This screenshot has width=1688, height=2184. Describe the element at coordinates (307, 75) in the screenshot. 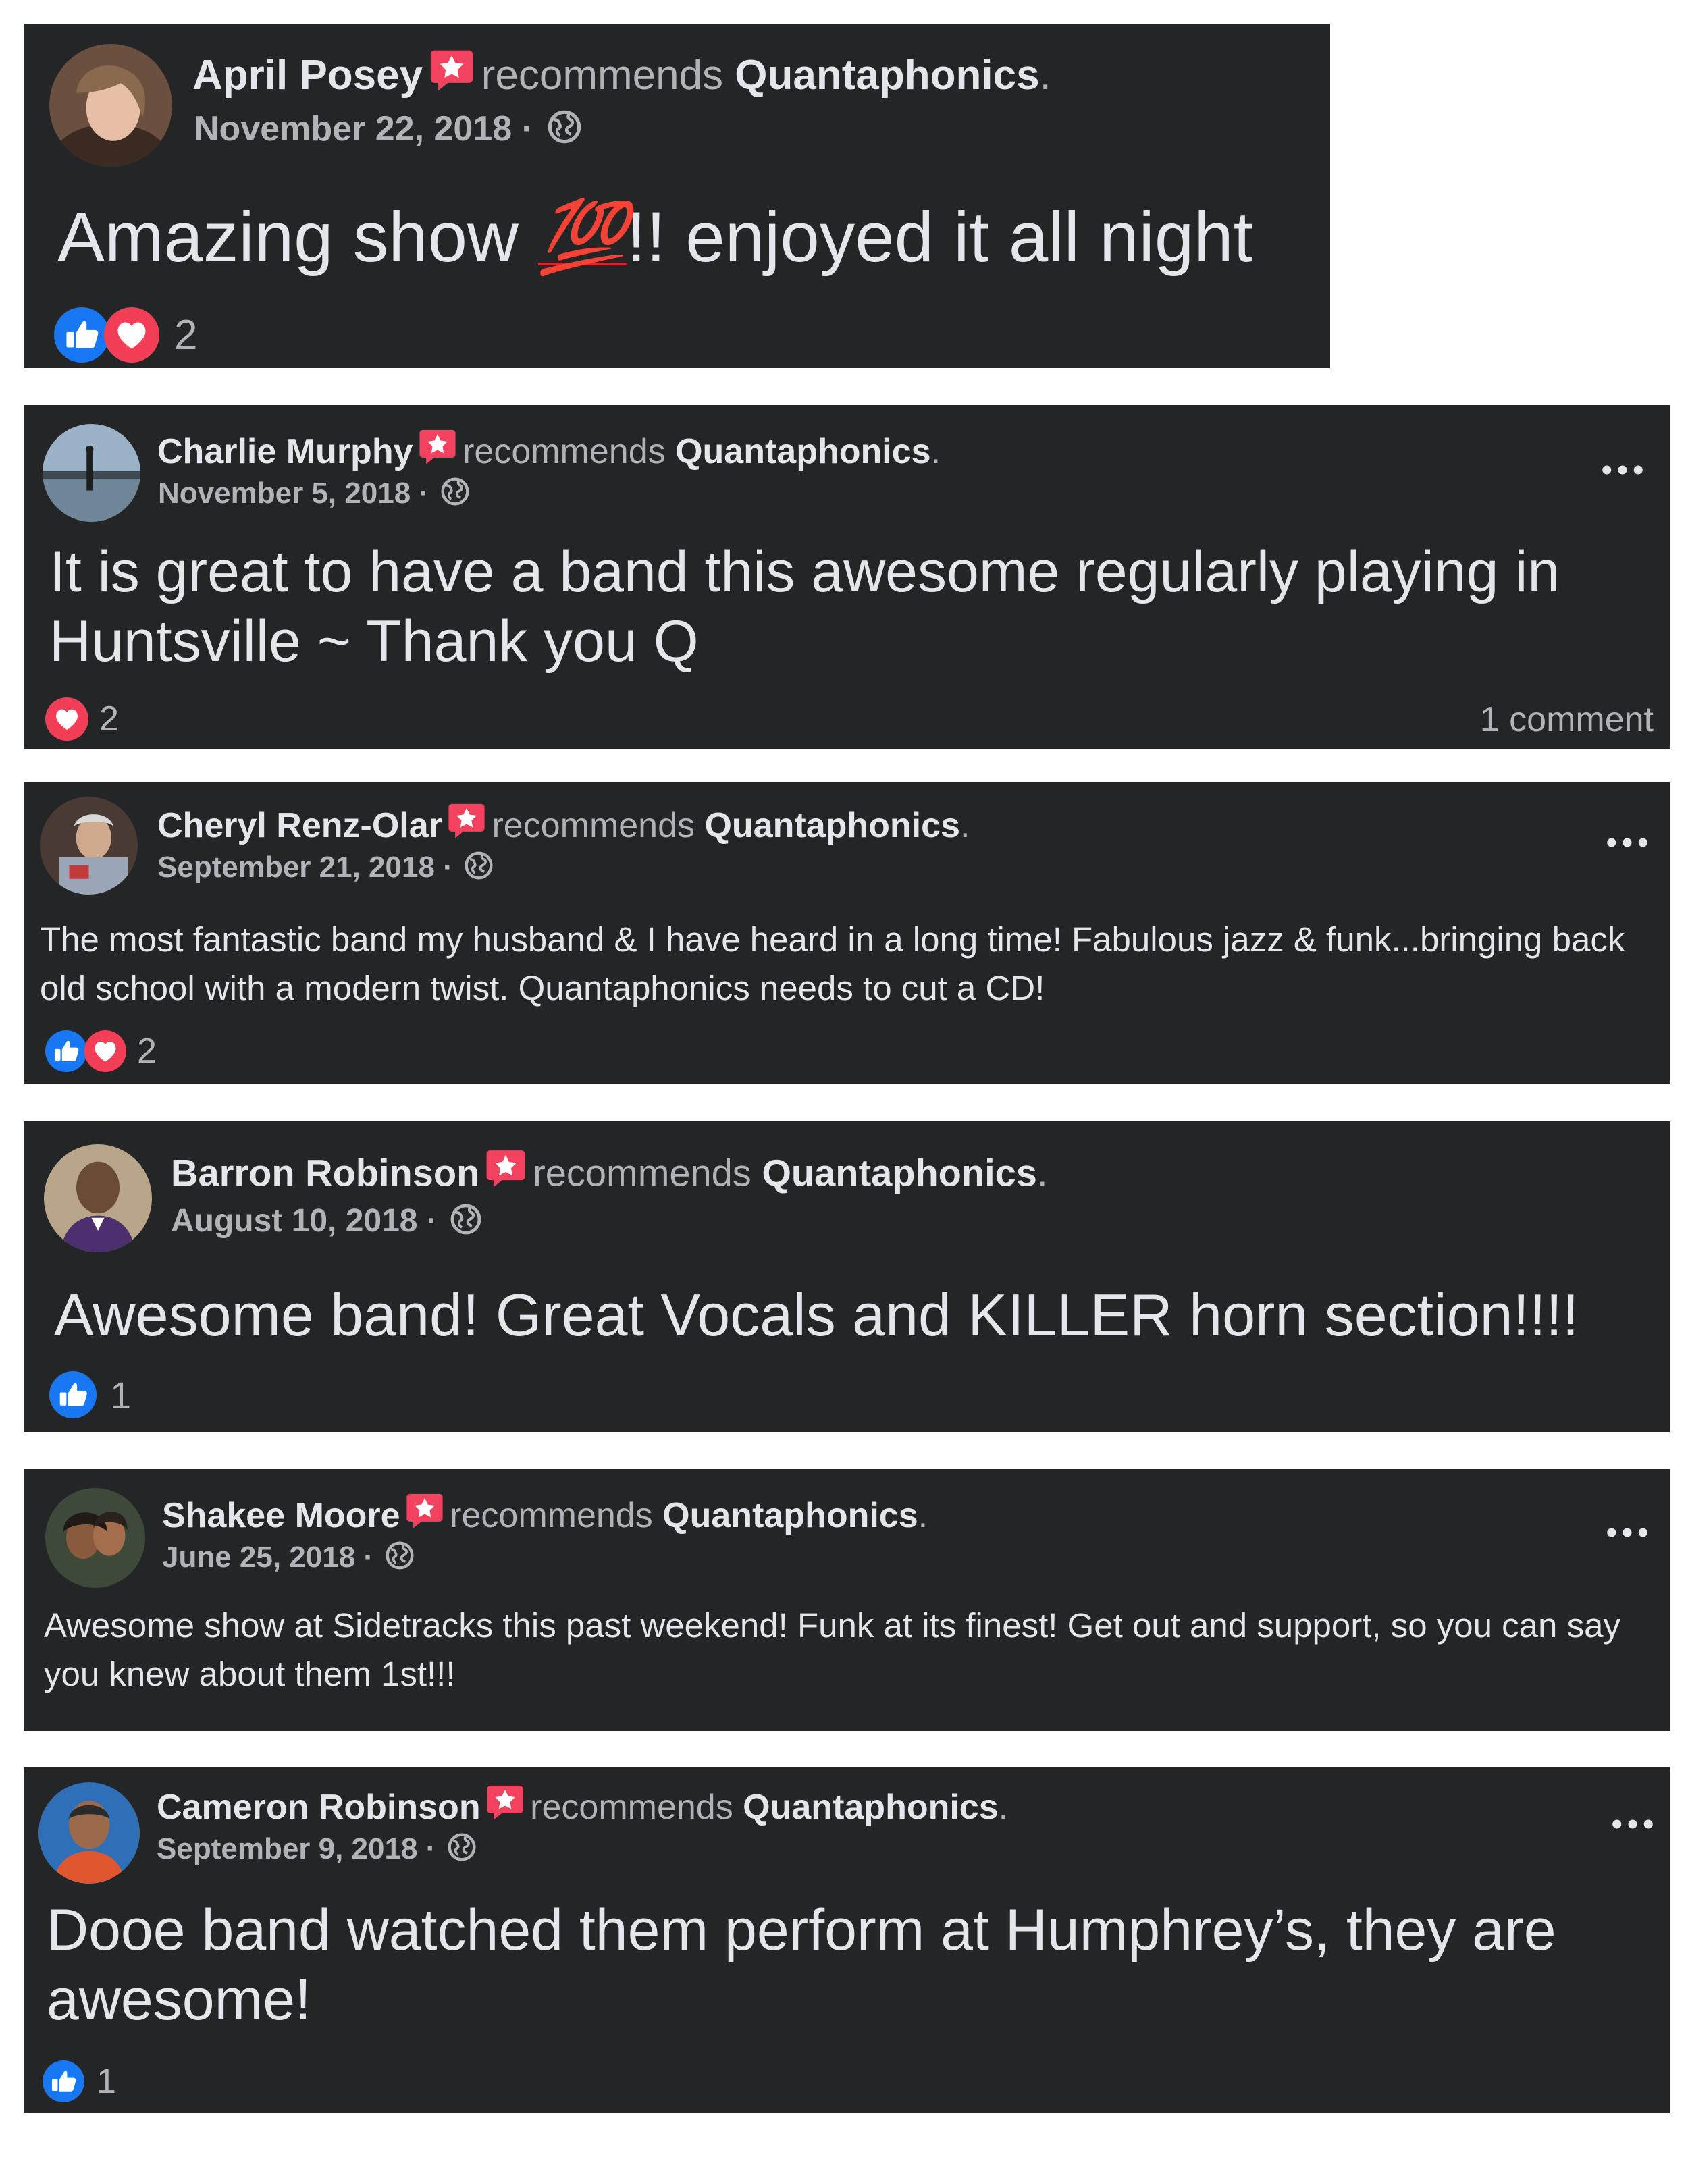

I see `reviewer-name: April Posey` at that location.